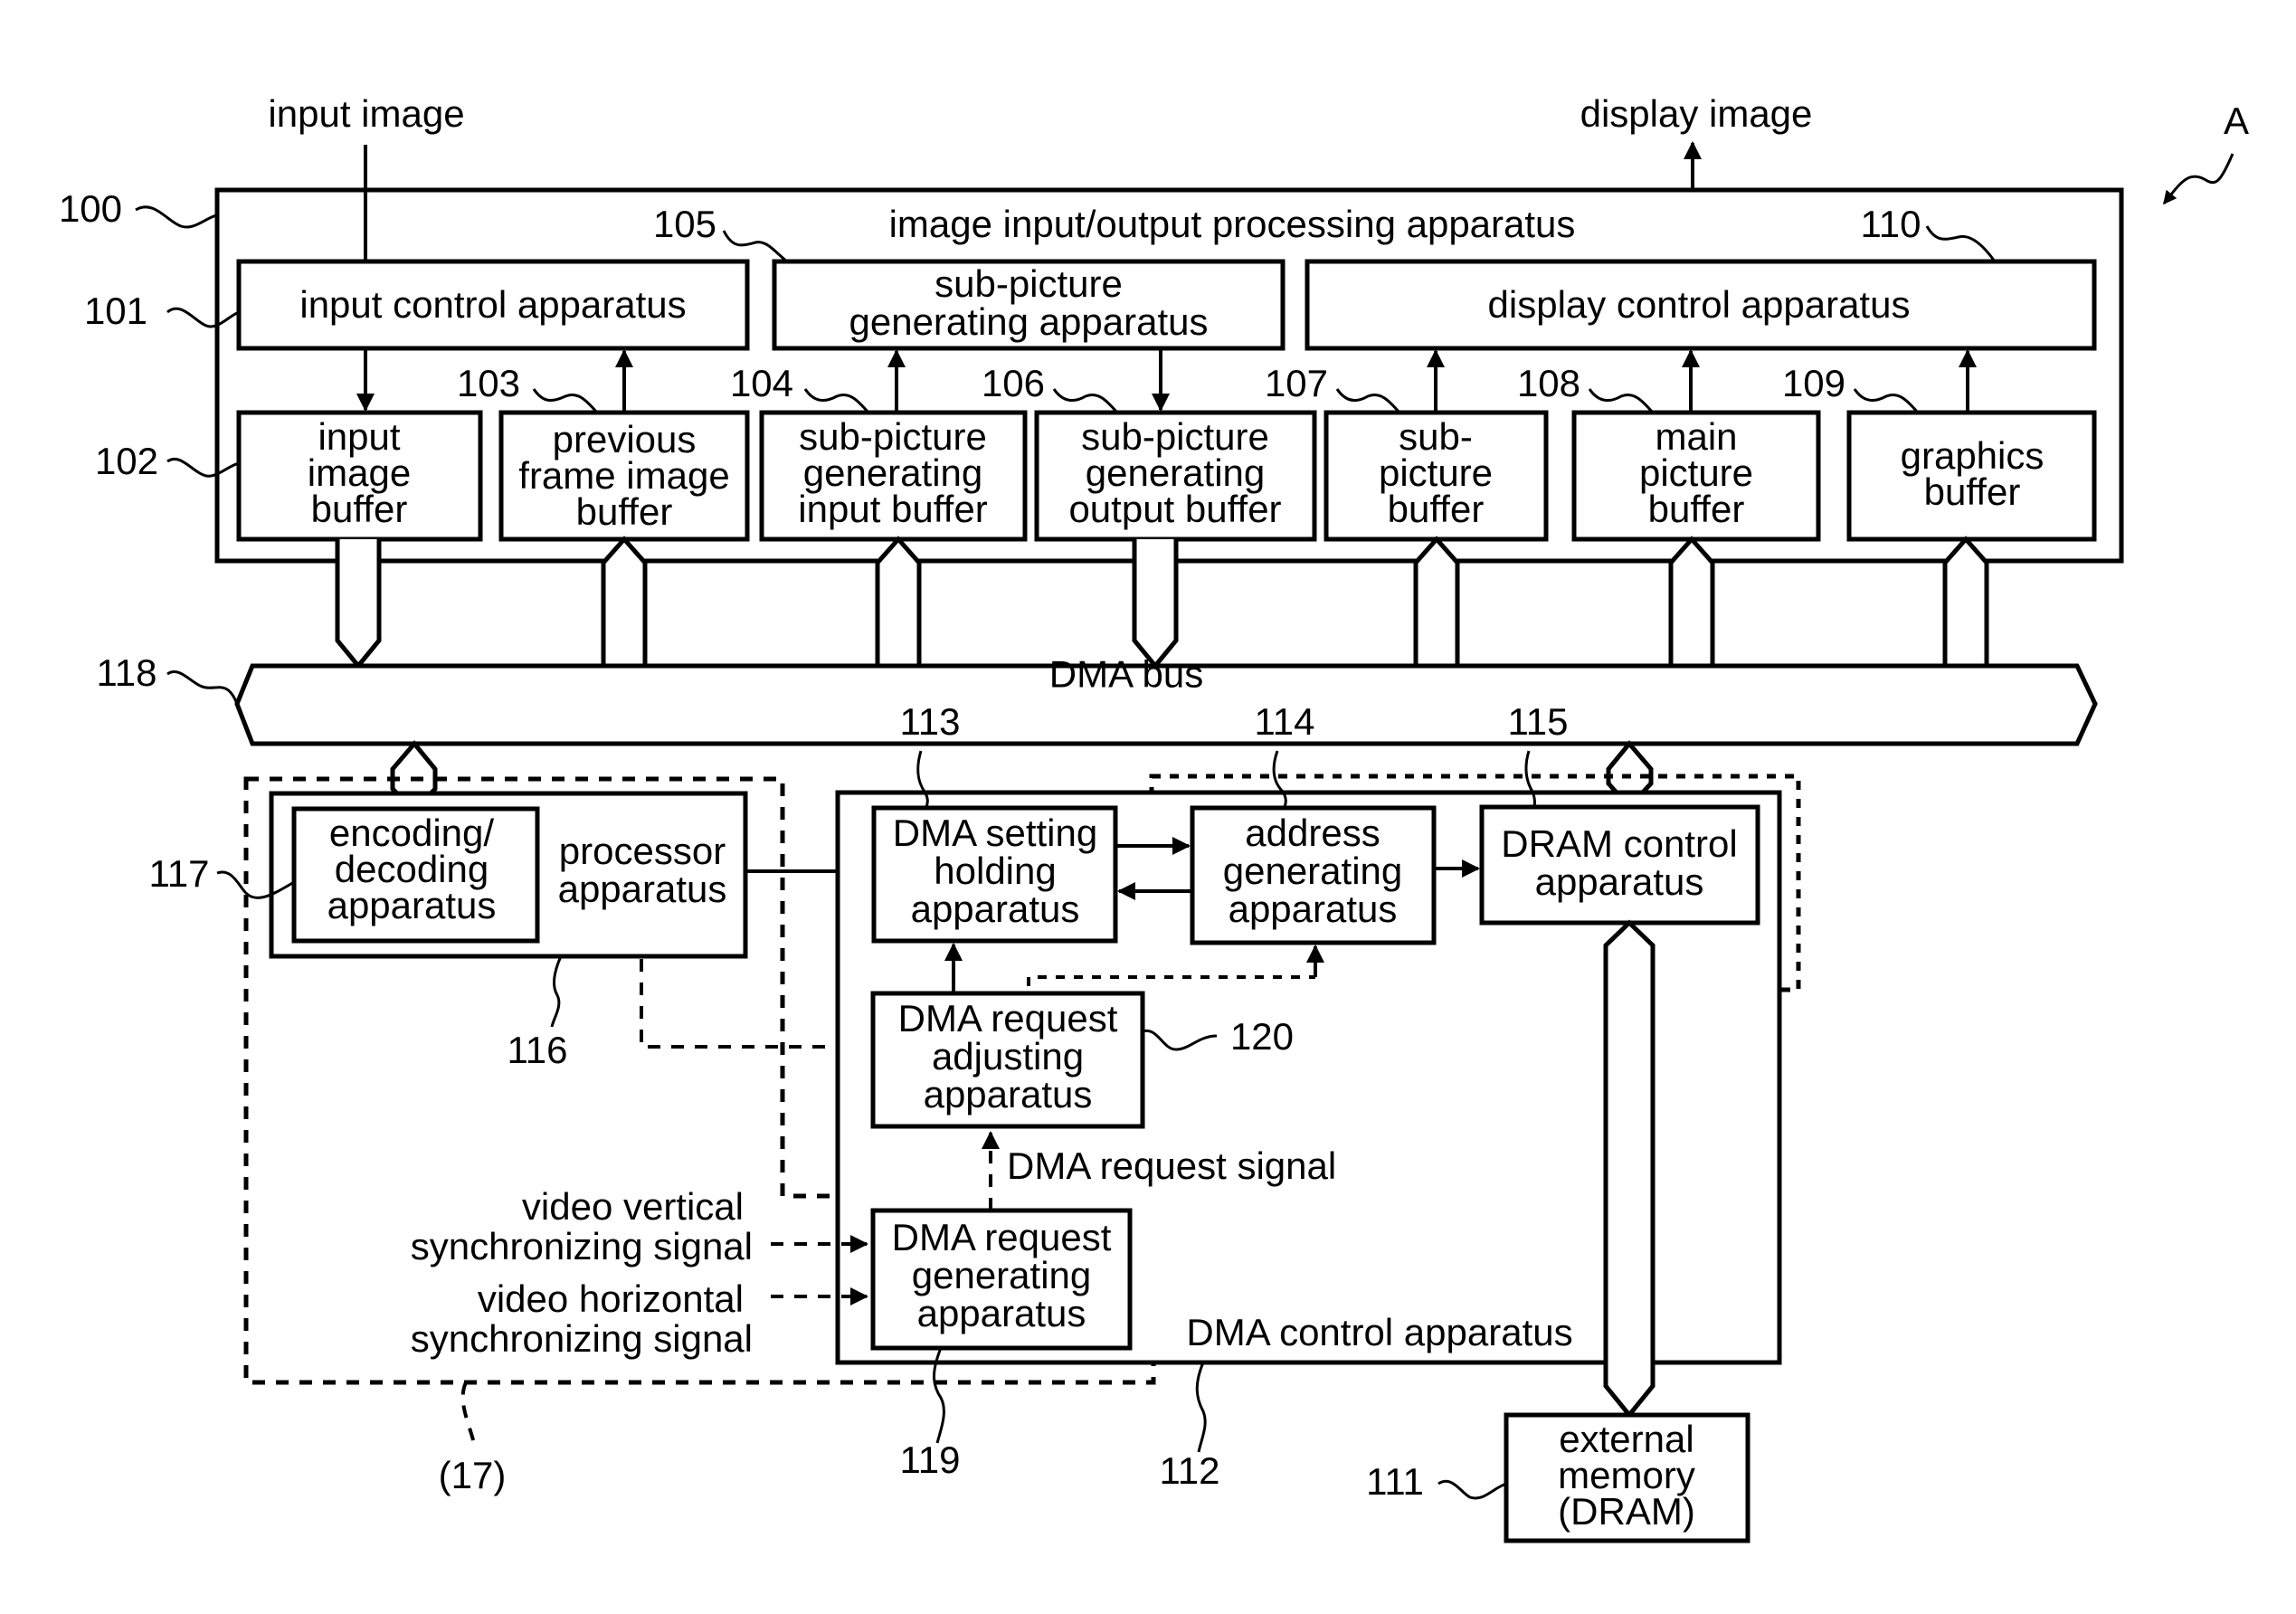 This screenshot has width=2296, height=1614. Describe the element at coordinates (115, 311) in the screenshot. I see `ref-101: 101` at that location.